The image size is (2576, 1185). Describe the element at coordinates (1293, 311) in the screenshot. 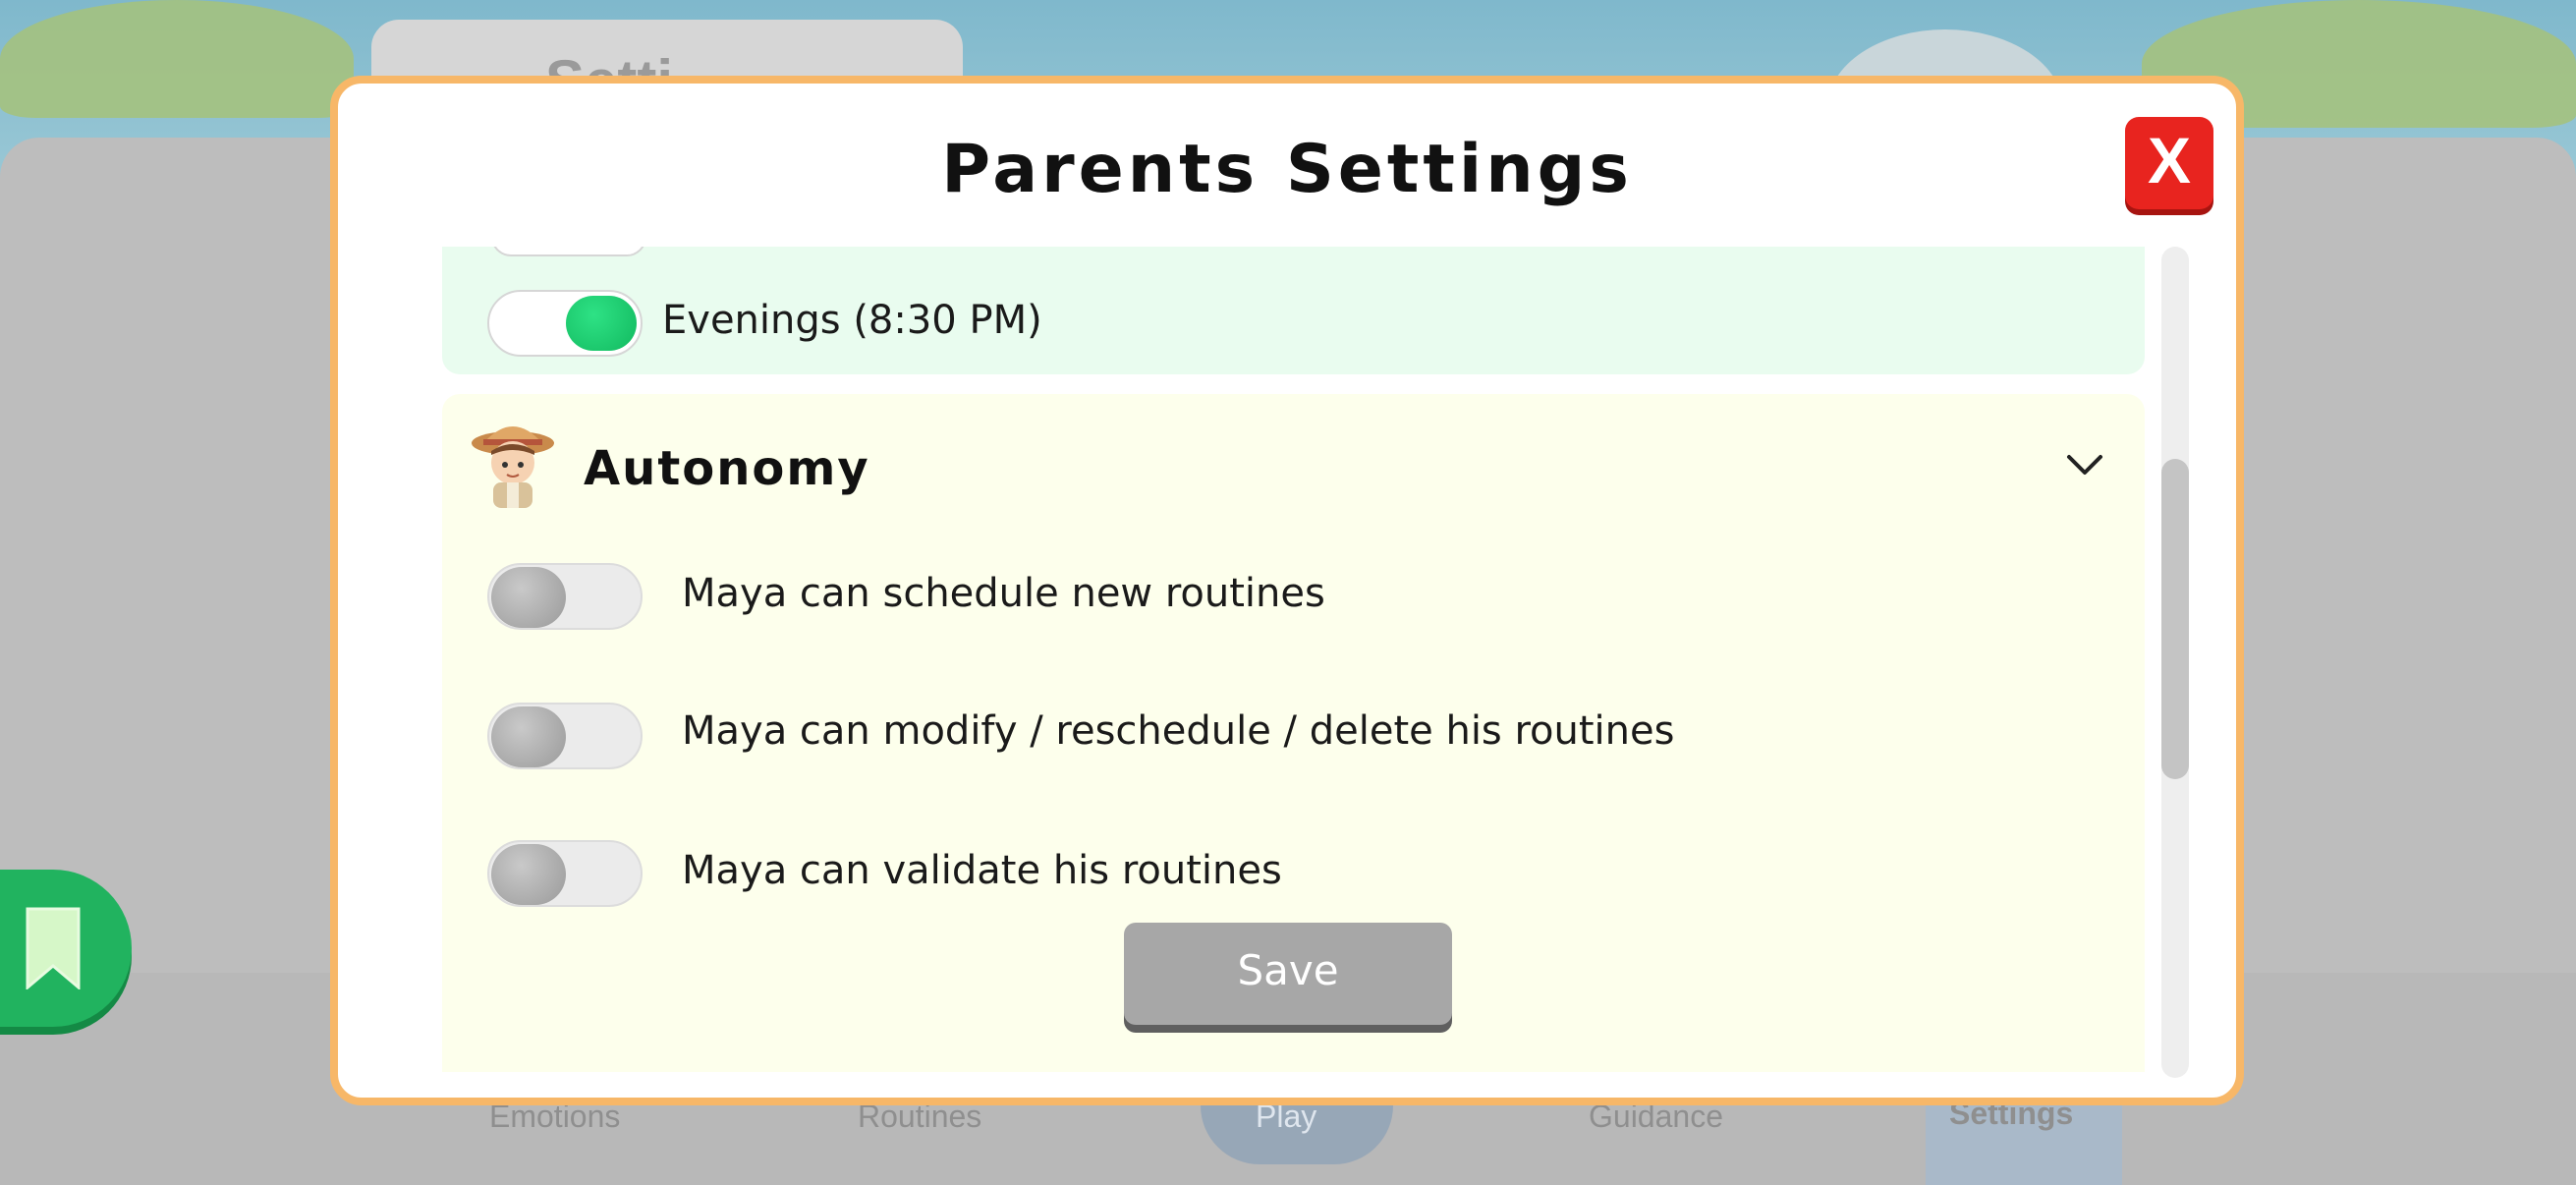

I see `reminders-section: Evenings (8:30 PM)` at that location.